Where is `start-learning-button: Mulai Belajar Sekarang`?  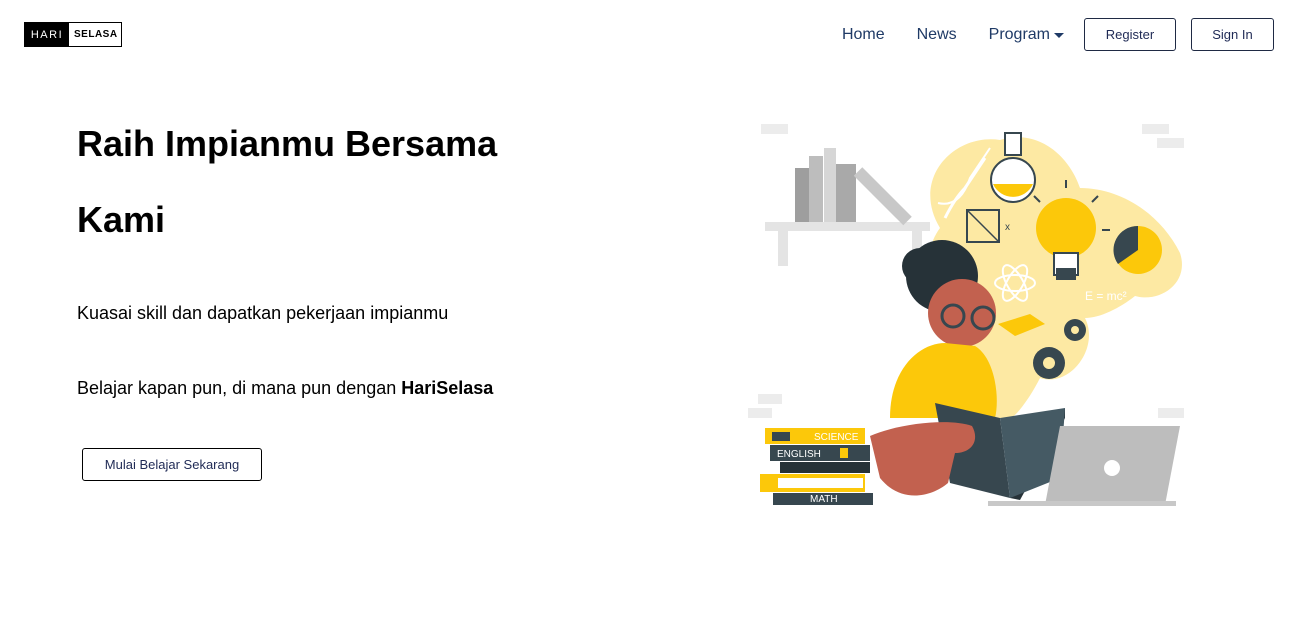
start-learning-button: Mulai Belajar Sekarang is located at coordinates (172, 464).